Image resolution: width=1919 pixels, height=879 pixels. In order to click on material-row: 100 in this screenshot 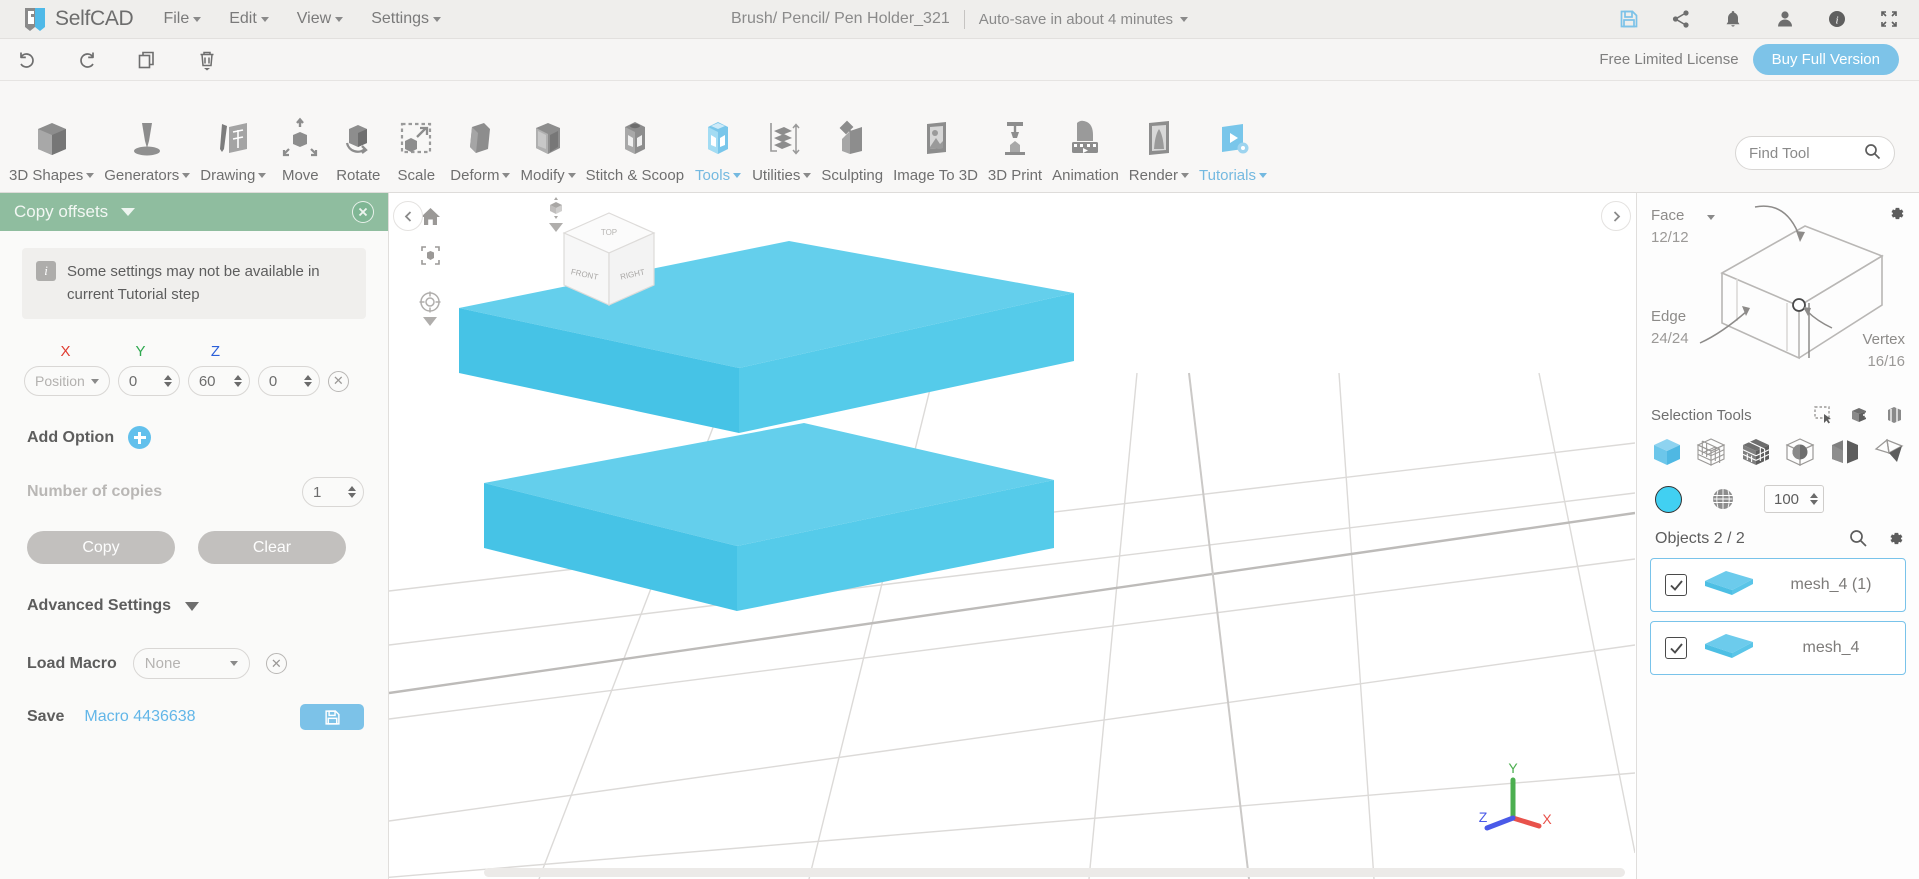, I will do `click(1778, 491)`.